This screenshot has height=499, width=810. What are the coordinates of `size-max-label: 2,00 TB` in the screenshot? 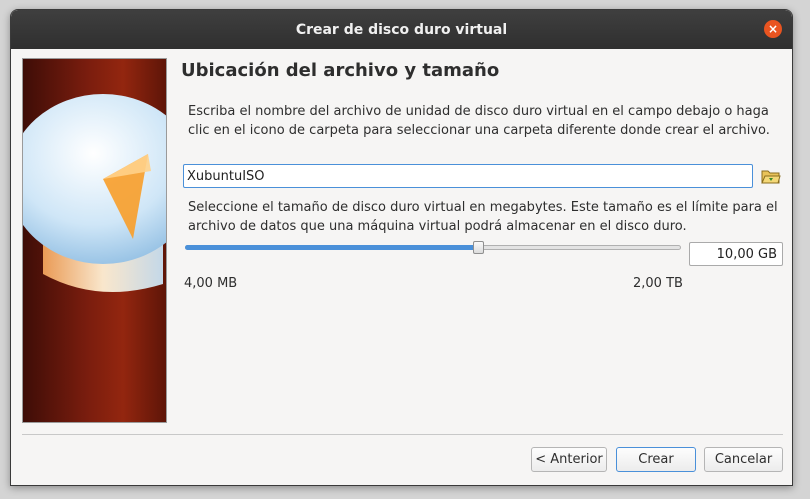 It's located at (658, 283).